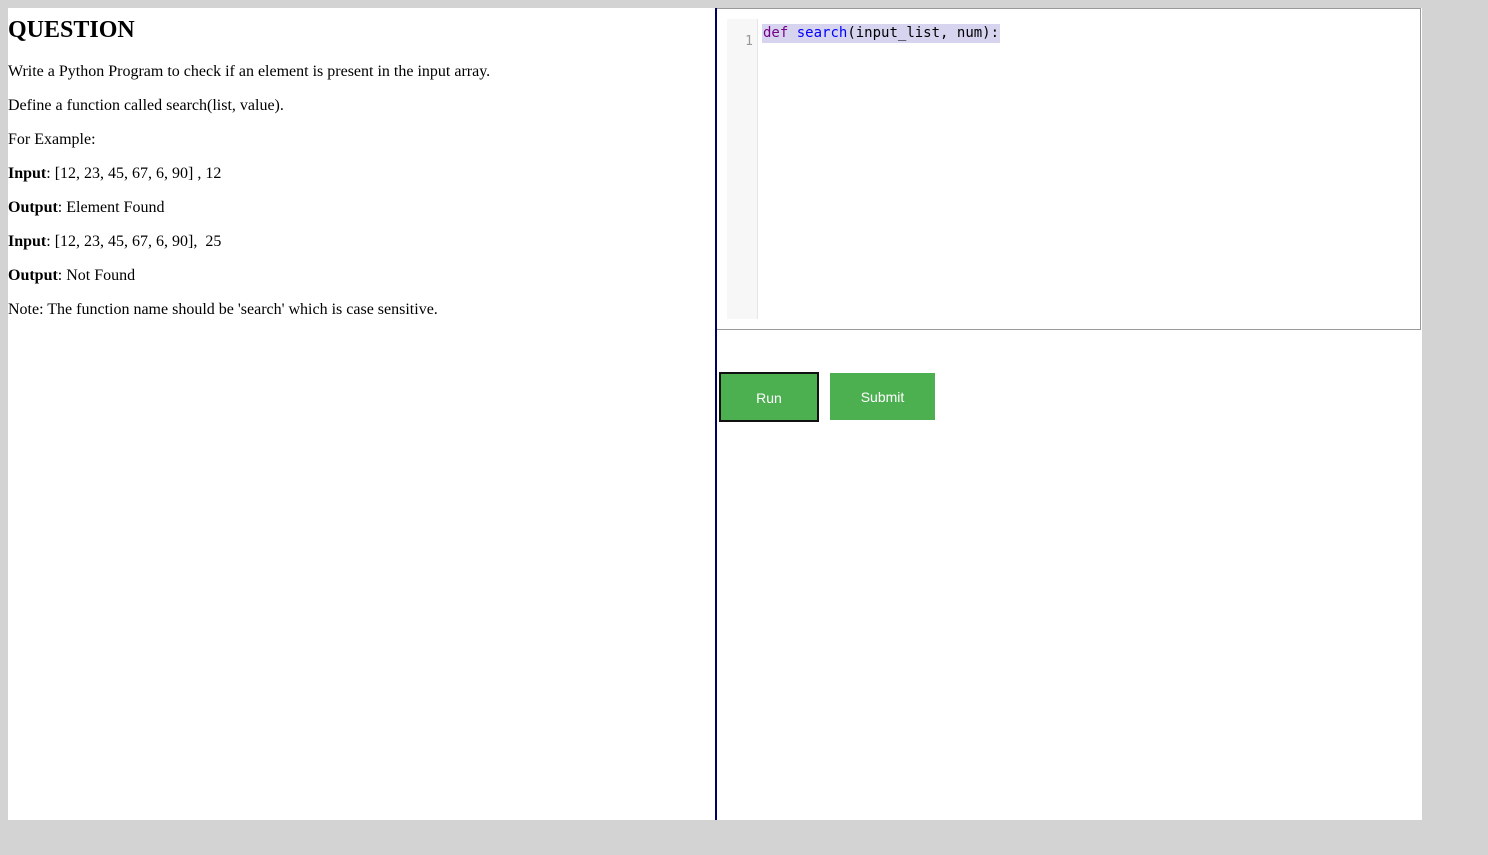 Image resolution: width=1488 pixels, height=855 pixels. I want to click on example-2-input: Input: [12, 23, 45, 67, 6, 90], 25, so click(114, 242).